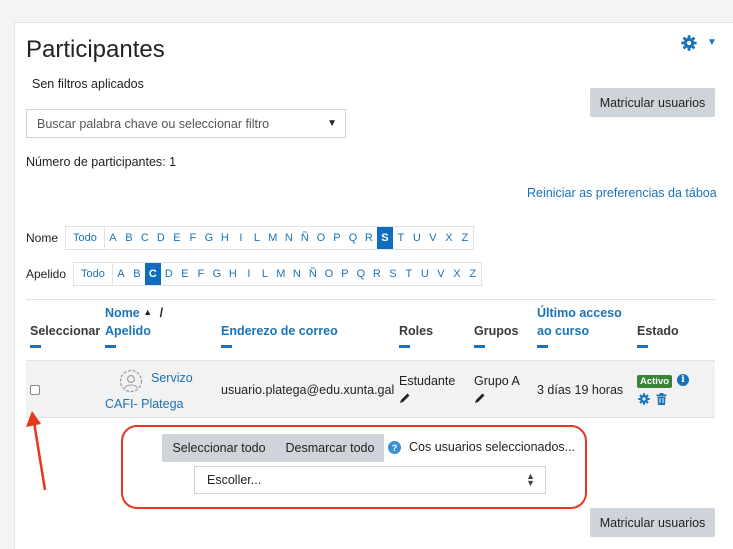 Image resolution: width=733 pixels, height=549 pixels. What do you see at coordinates (473, 274) in the screenshot?
I see `last-name-initial-letter: Z` at bounding box center [473, 274].